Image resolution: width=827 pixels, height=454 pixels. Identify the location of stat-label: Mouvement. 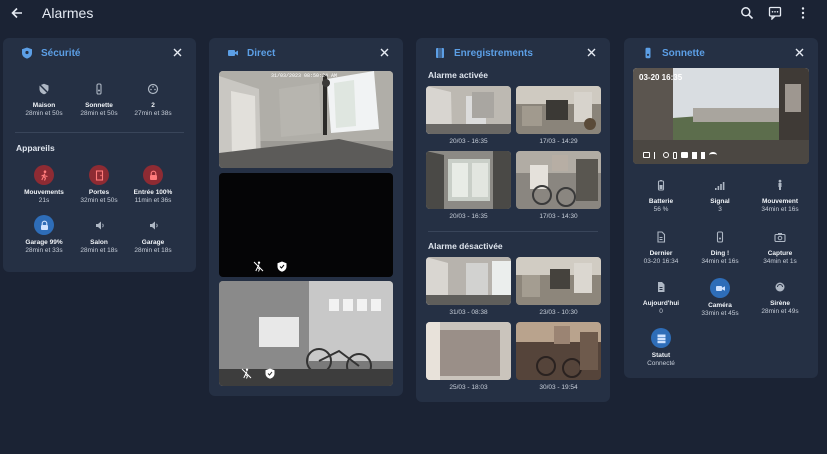
(780, 201).